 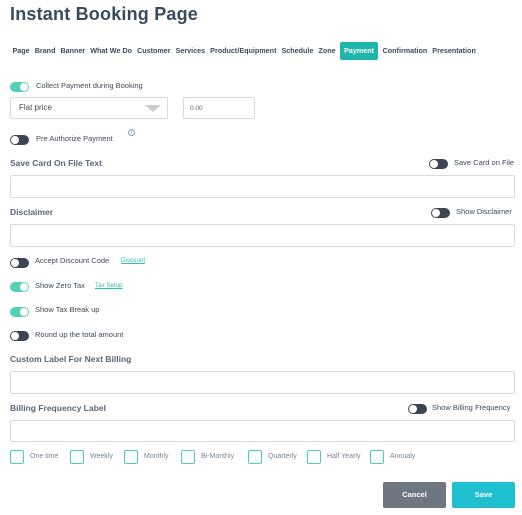 I want to click on save-card-toggle, so click(x=438, y=164).